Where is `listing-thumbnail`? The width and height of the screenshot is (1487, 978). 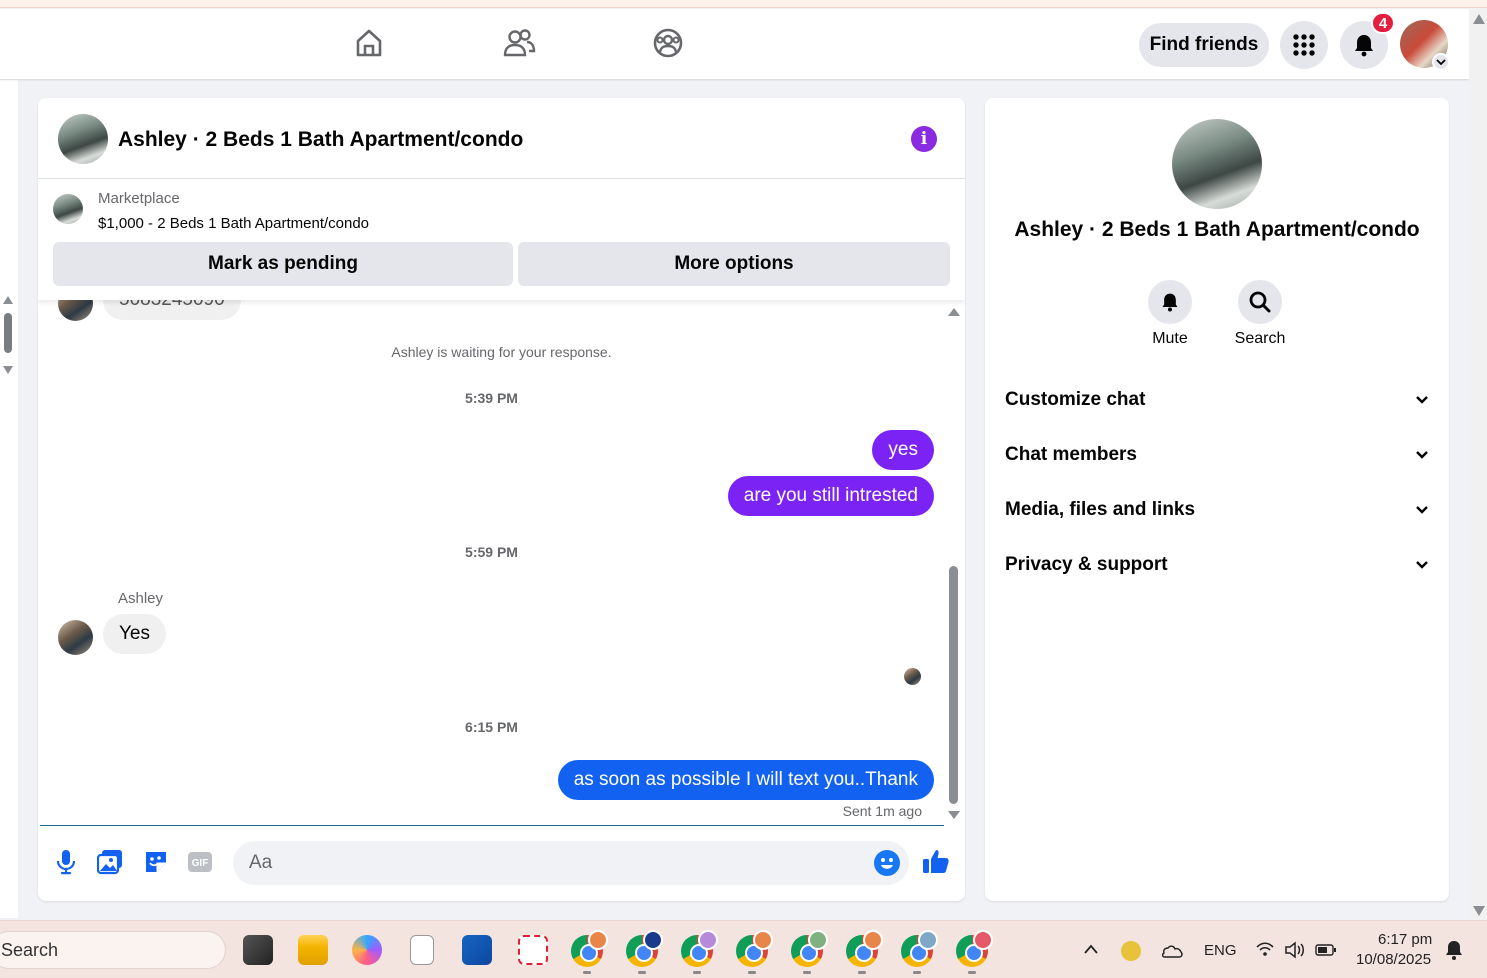 listing-thumbnail is located at coordinates (68, 209).